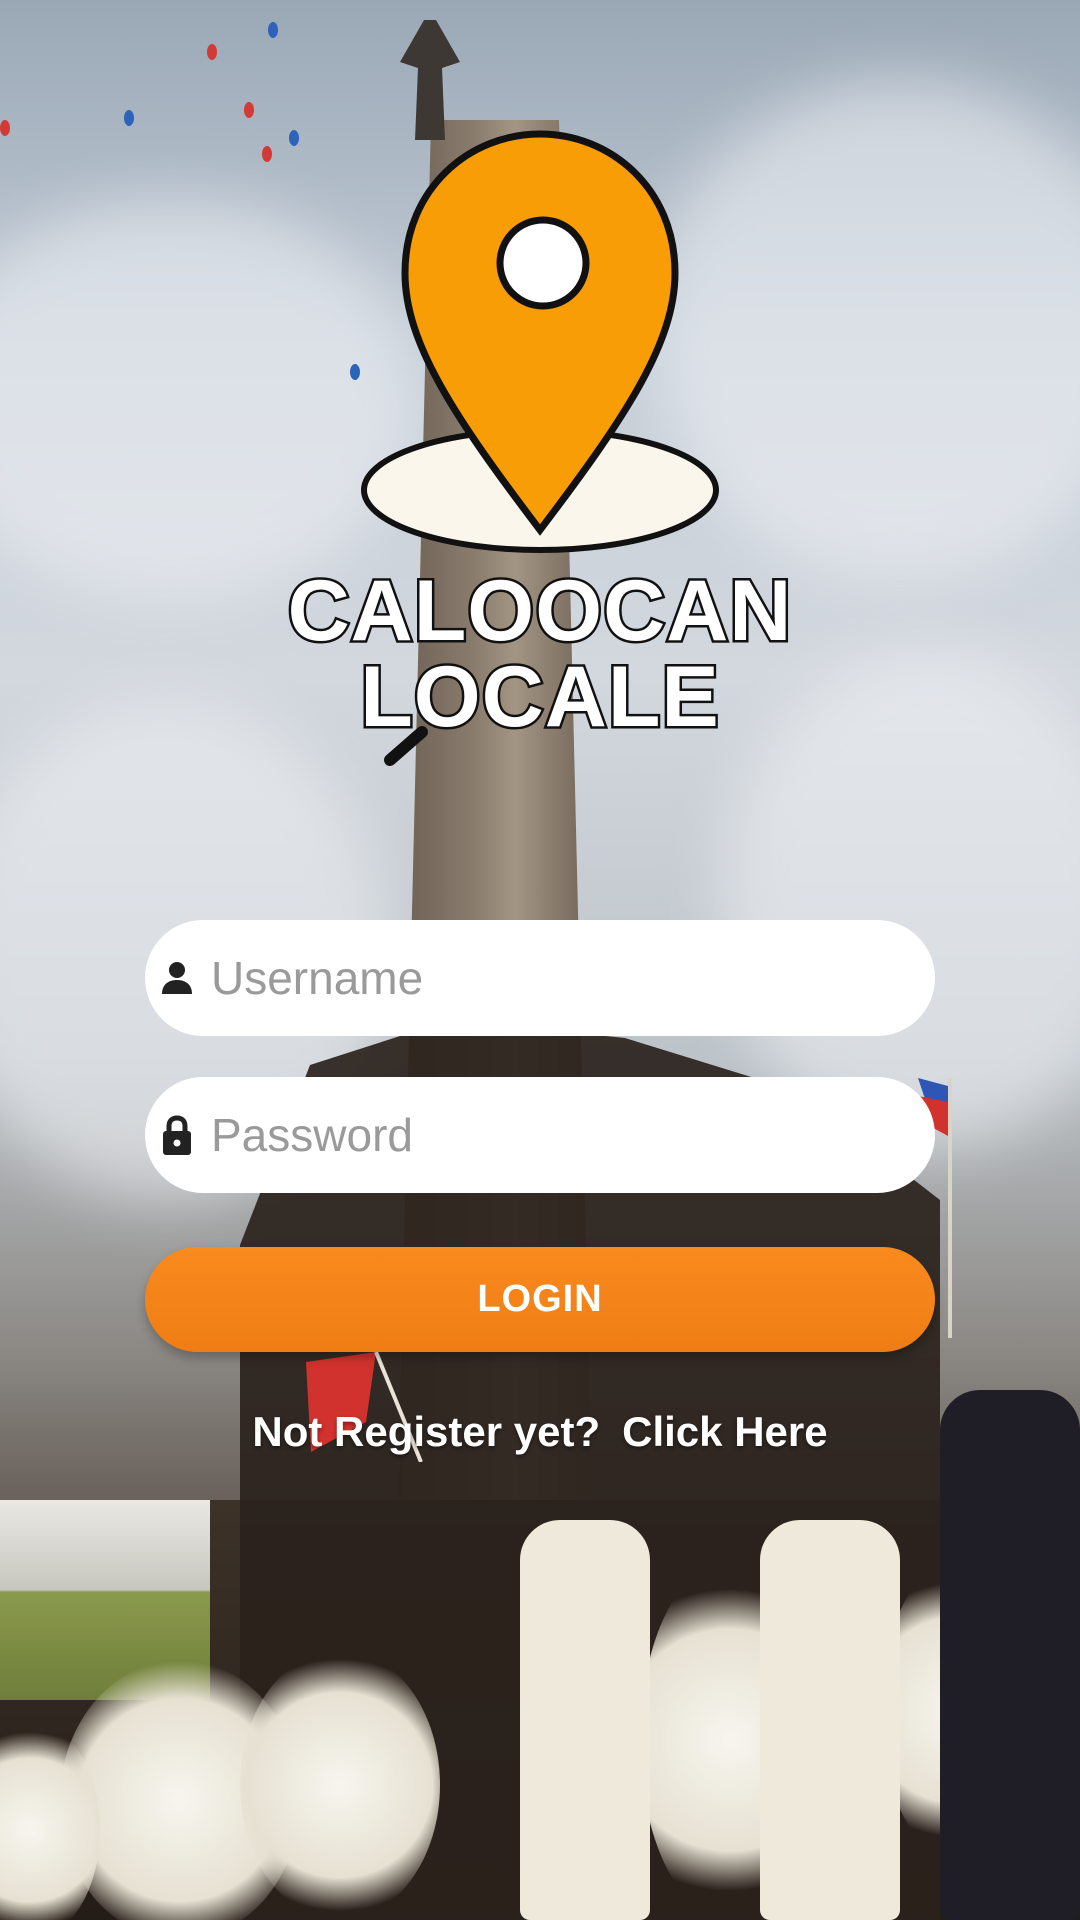 Image resolution: width=1080 pixels, height=1920 pixels. What do you see at coordinates (340, 1785) in the screenshot?
I see `flower-wreath` at bounding box center [340, 1785].